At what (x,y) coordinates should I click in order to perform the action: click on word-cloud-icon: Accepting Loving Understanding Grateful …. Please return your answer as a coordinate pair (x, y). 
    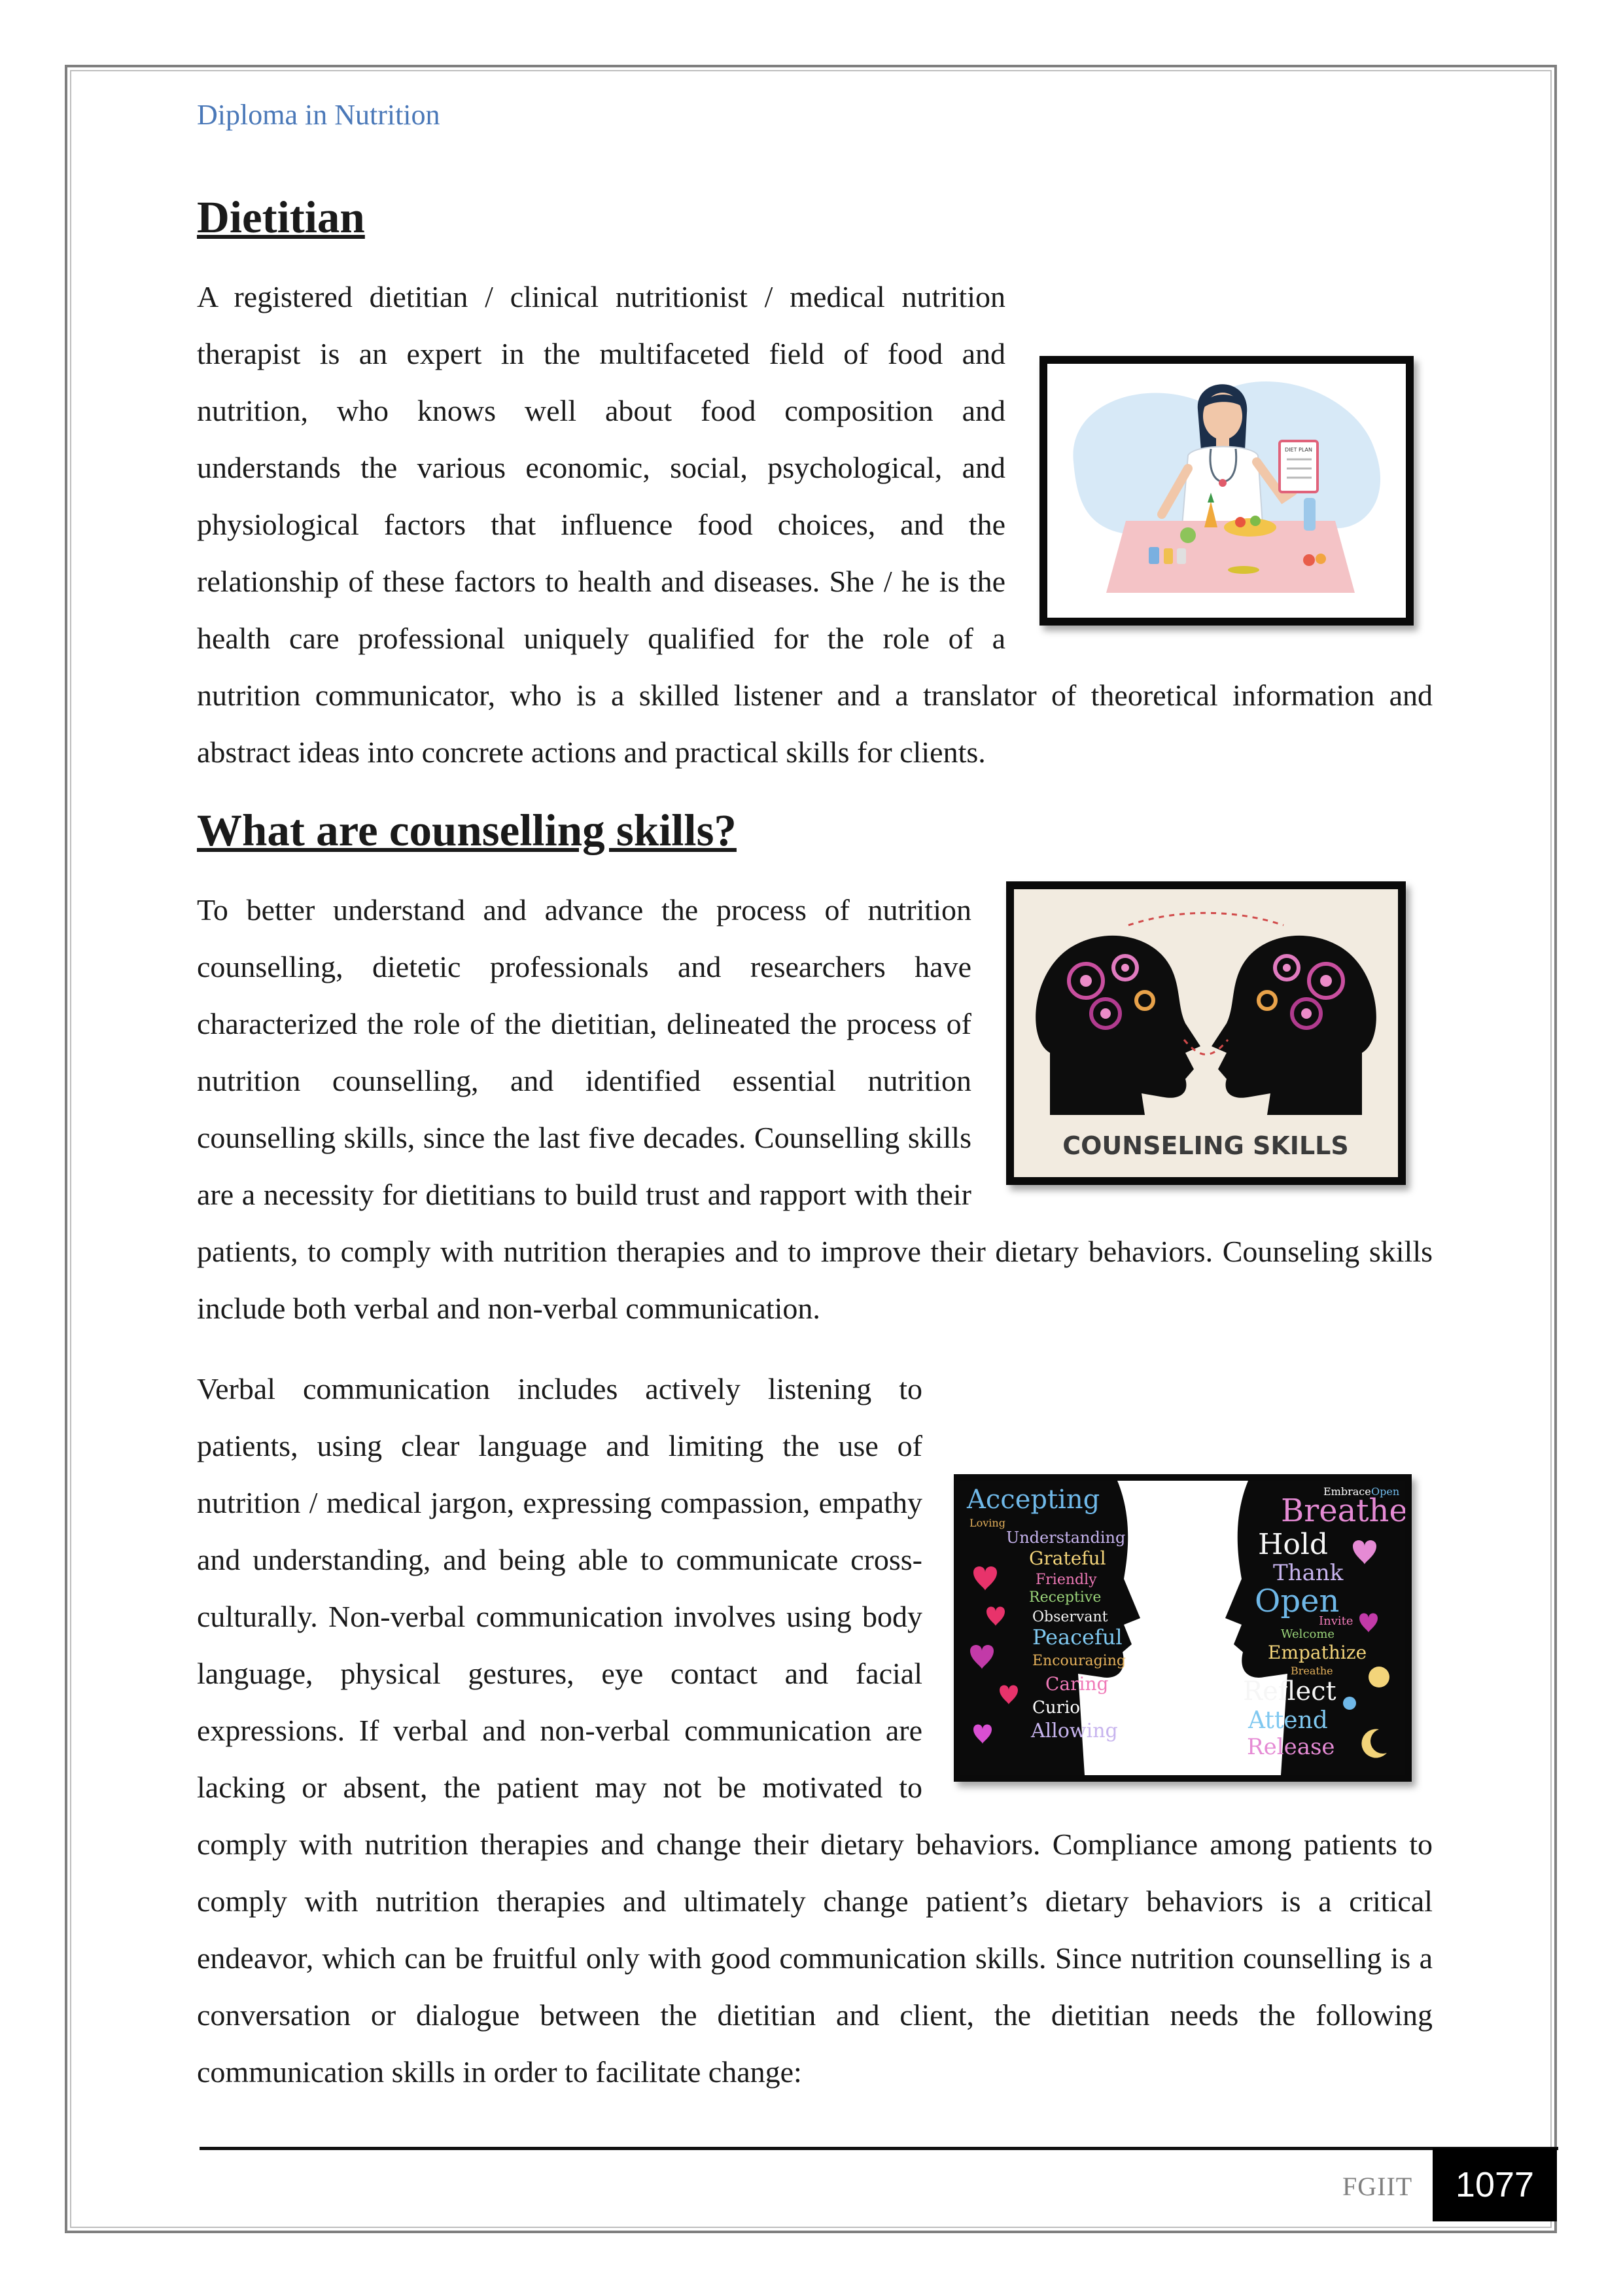
    Looking at the image, I should click on (1183, 1628).